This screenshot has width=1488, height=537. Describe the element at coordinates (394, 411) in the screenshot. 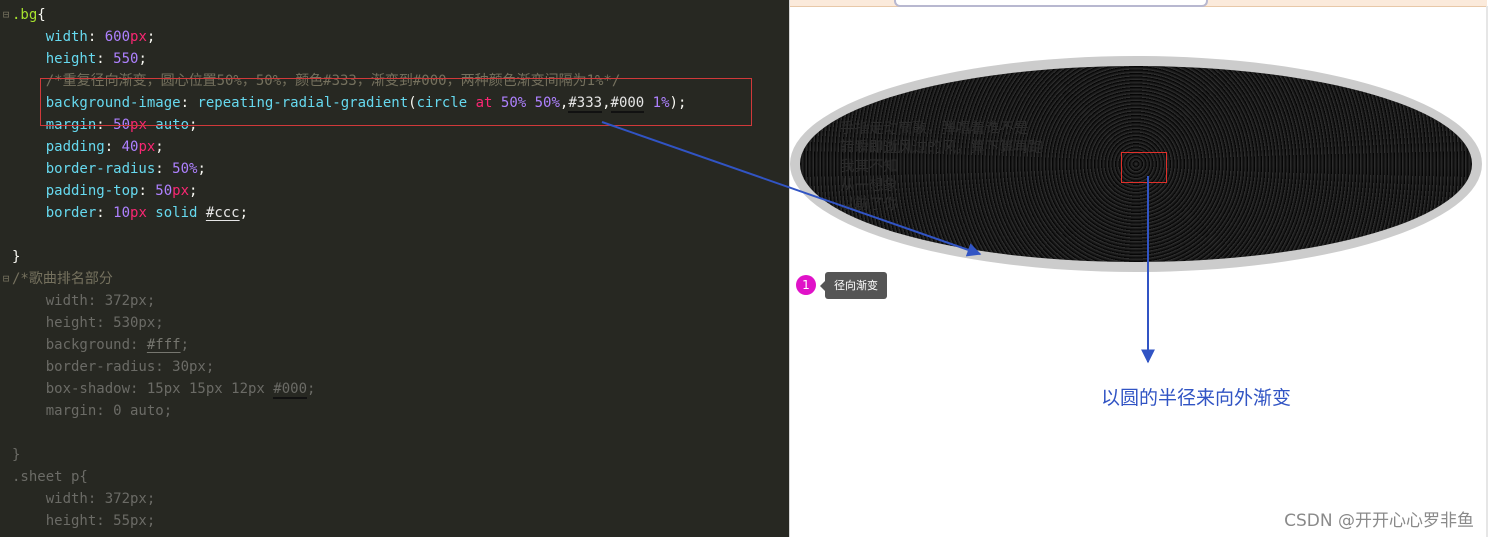

I see `code-line: margin: 0 auto;` at that location.